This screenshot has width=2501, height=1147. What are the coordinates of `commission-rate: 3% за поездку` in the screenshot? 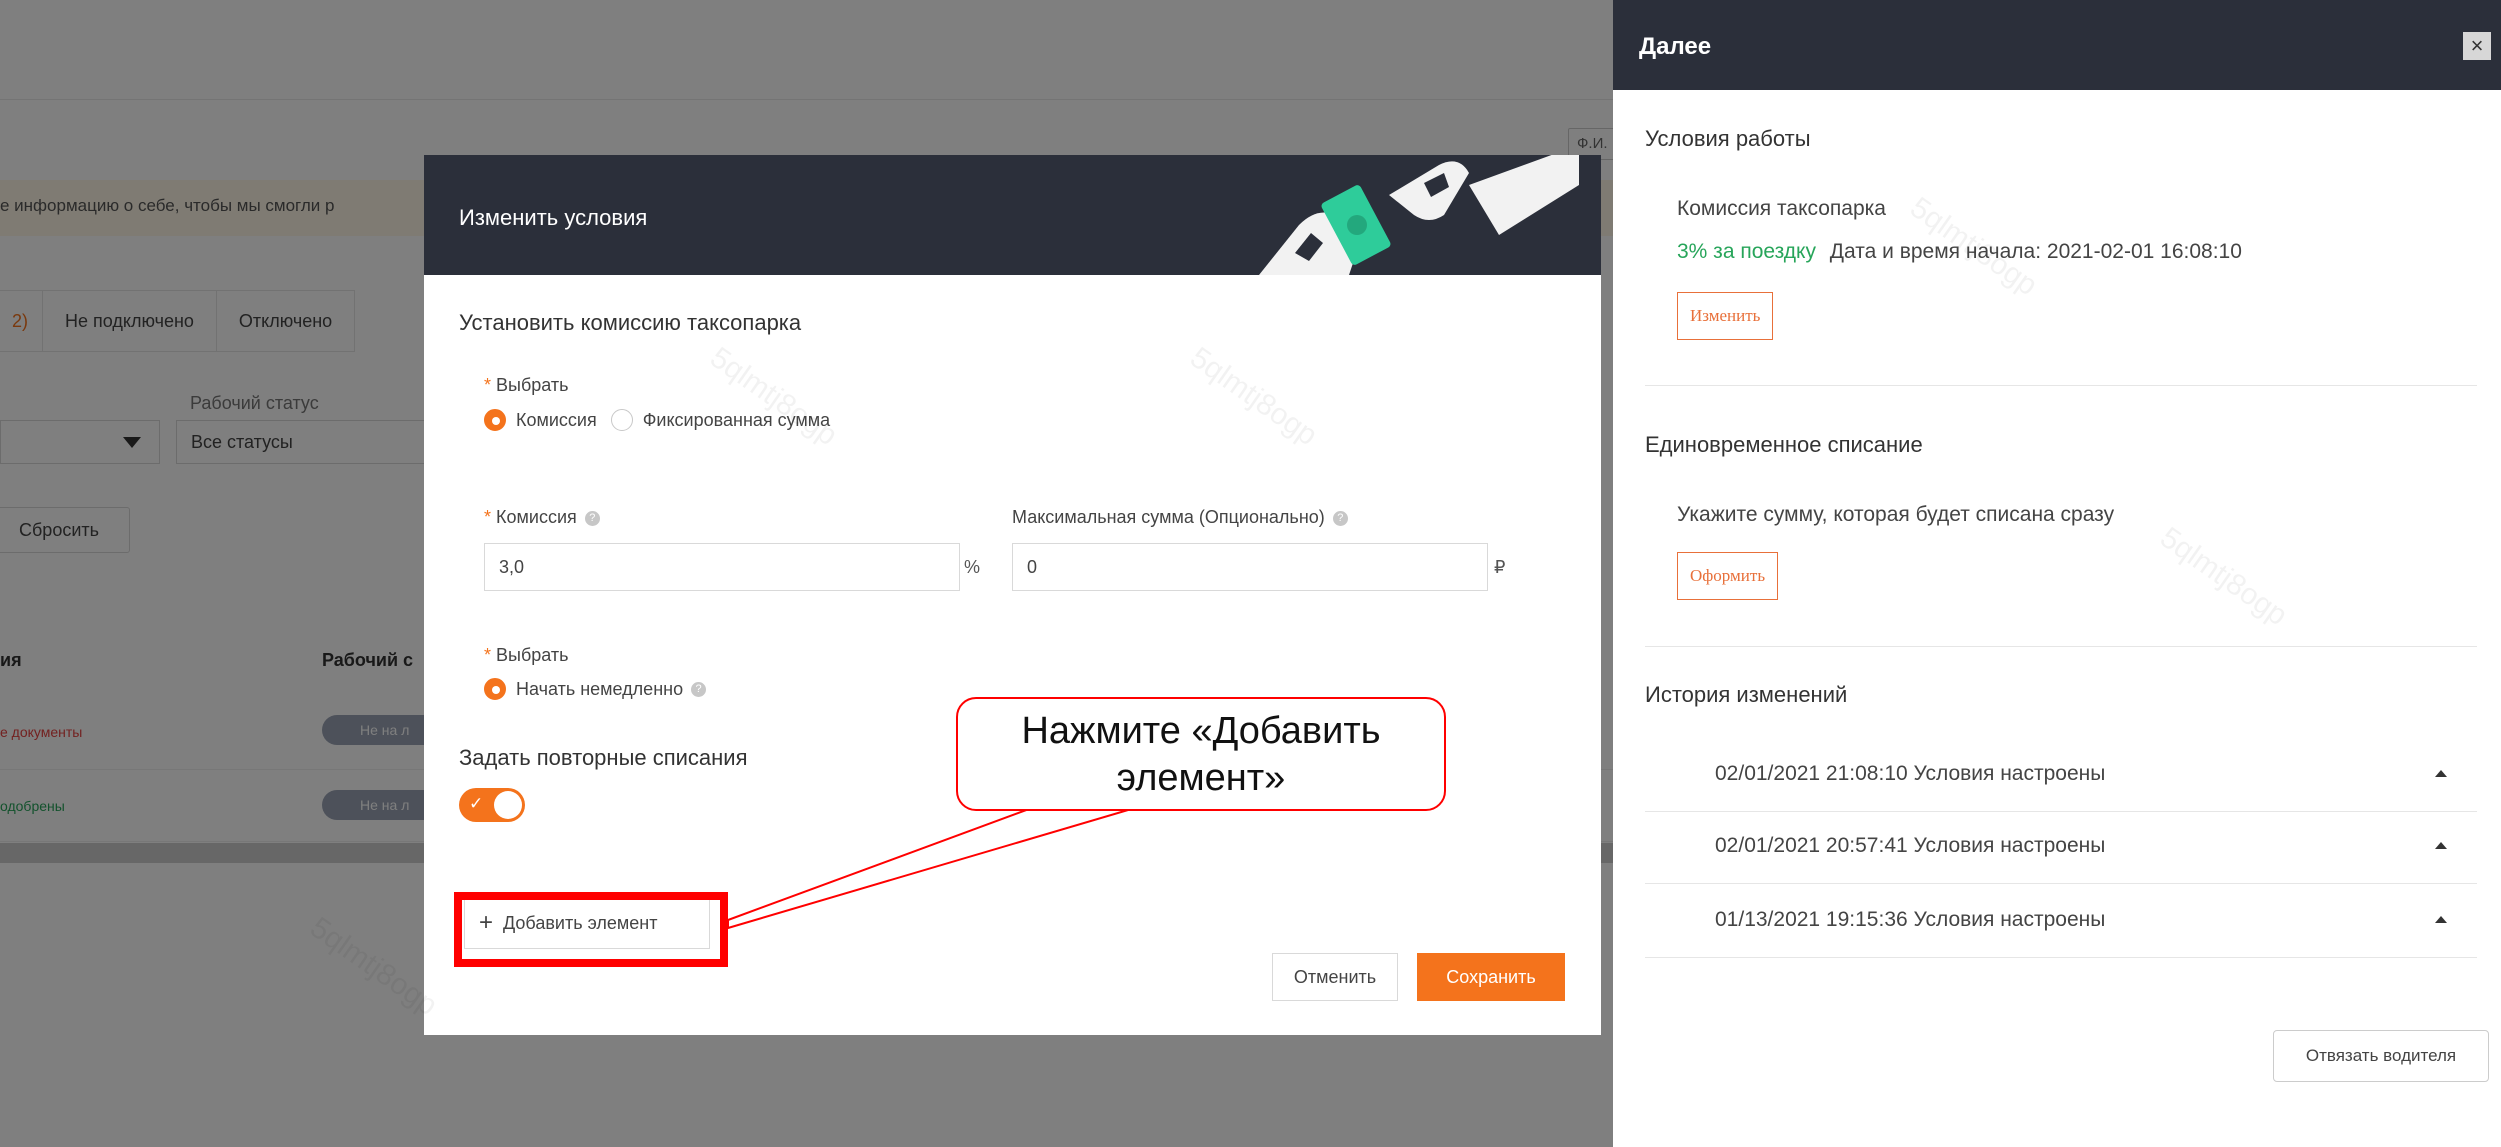 It's located at (1746, 251).